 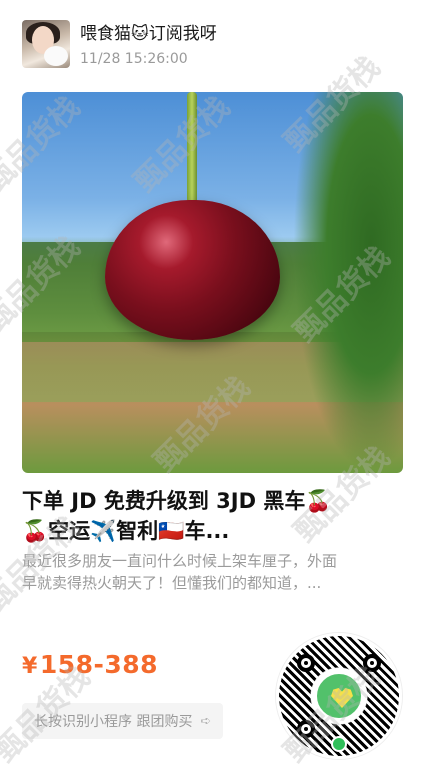 I want to click on scan-to-buy-button: 长按识别小程序 跟团购买 ➪, so click(x=123, y=721).